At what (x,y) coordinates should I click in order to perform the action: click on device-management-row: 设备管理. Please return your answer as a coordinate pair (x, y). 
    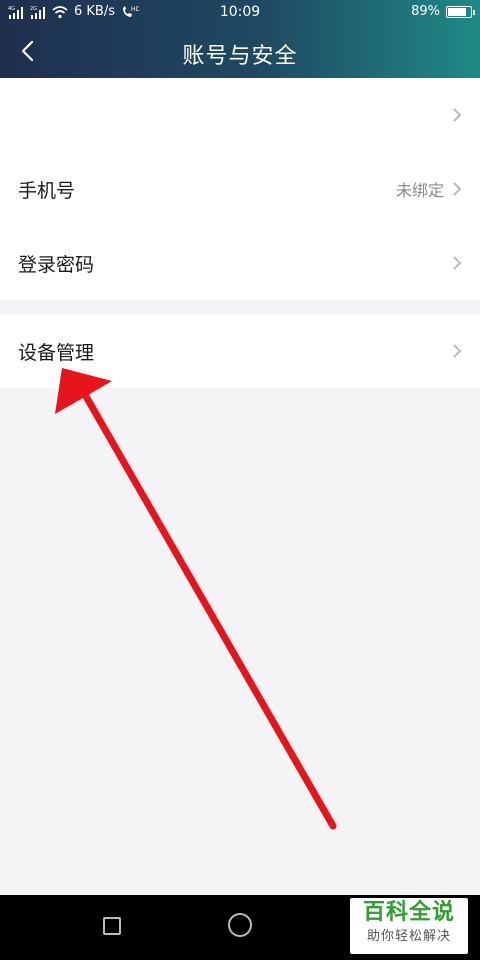
    Looking at the image, I should click on (240, 351).